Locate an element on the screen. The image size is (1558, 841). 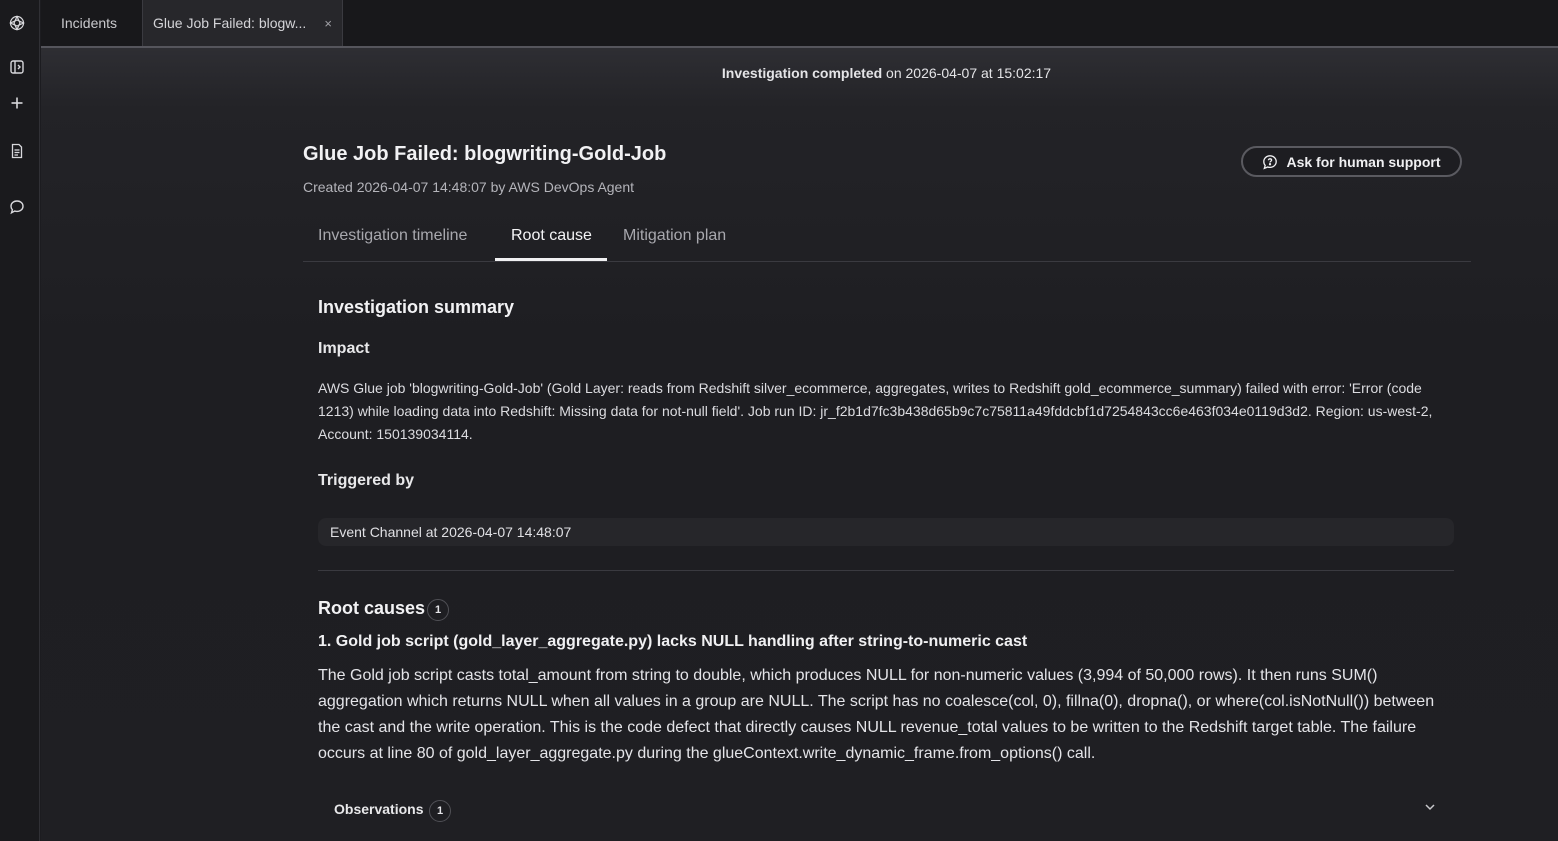
plus-icon is located at coordinates (17, 103).